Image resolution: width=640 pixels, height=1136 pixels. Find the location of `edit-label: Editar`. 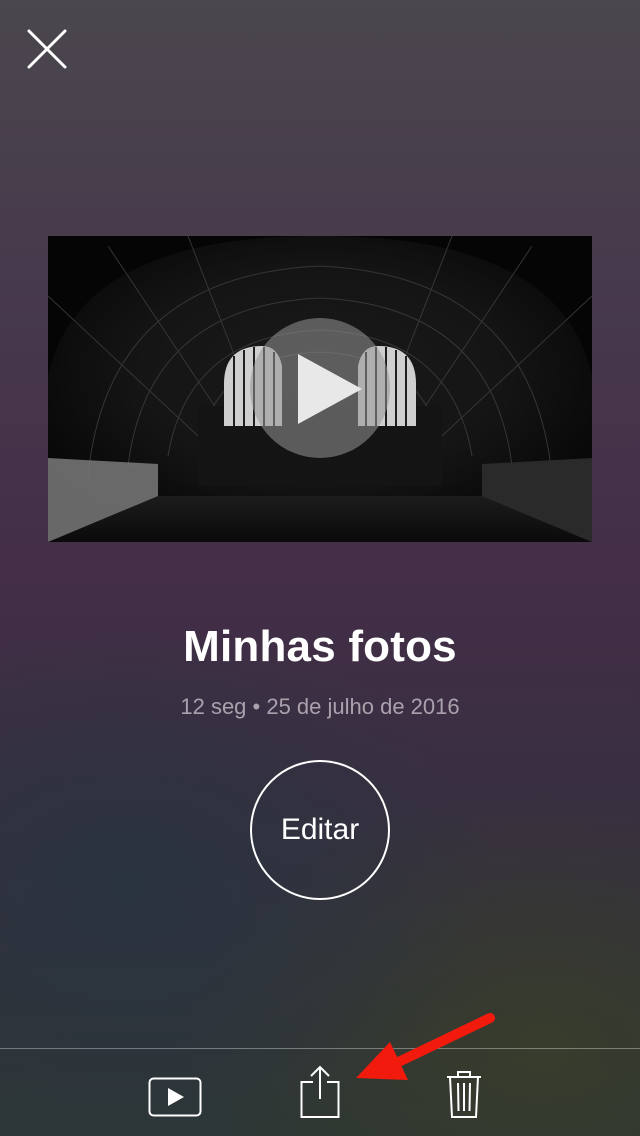

edit-label: Editar is located at coordinates (320, 829).